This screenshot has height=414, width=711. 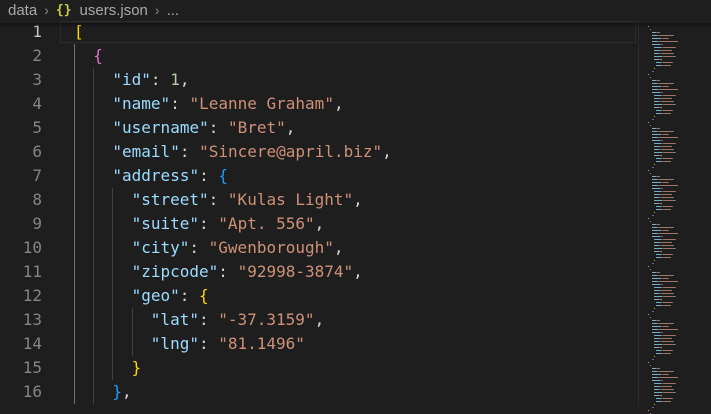 What do you see at coordinates (674, 217) in the screenshot?
I see `minimap` at bounding box center [674, 217].